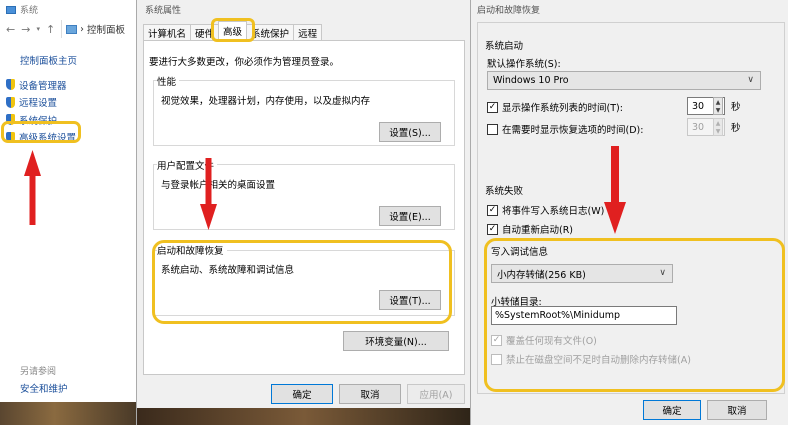 The width and height of the screenshot is (788, 425). I want to click on sidebar-item-label: 设备管理器, so click(43, 86).